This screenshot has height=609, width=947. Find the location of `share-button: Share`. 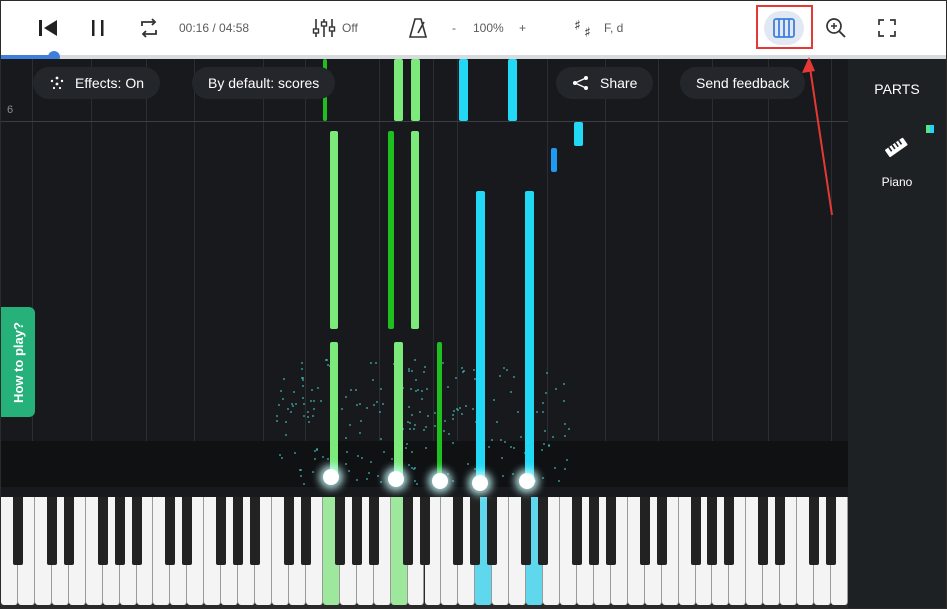

share-button: Share is located at coordinates (605, 83).